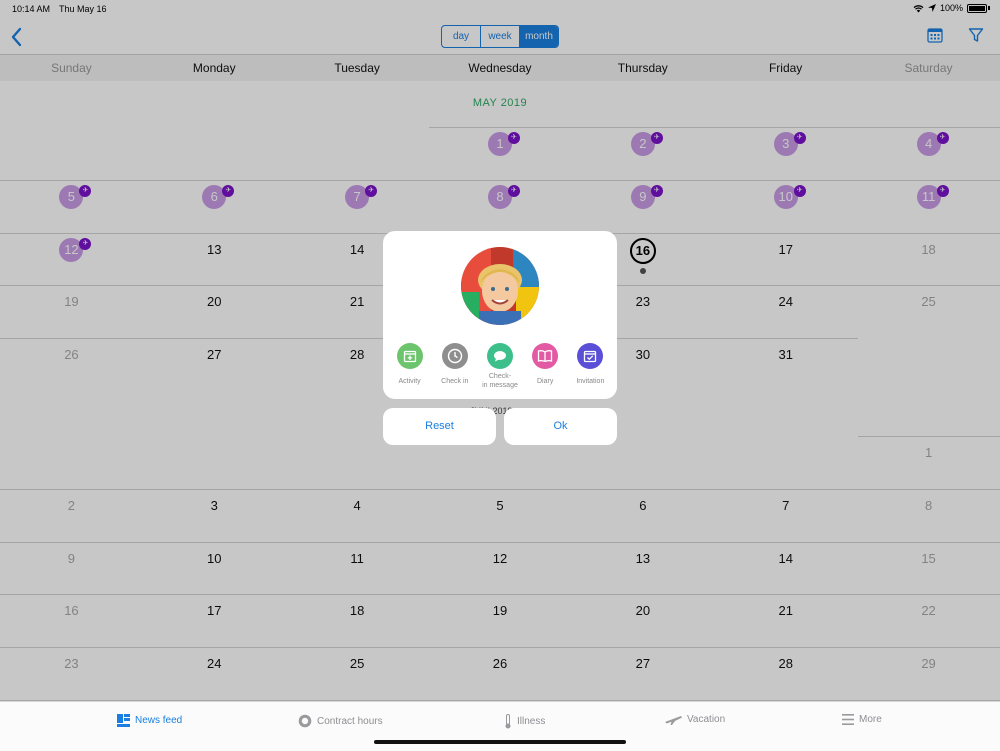  Describe the element at coordinates (560, 426) in the screenshot. I see `ok-button: Ok` at that location.